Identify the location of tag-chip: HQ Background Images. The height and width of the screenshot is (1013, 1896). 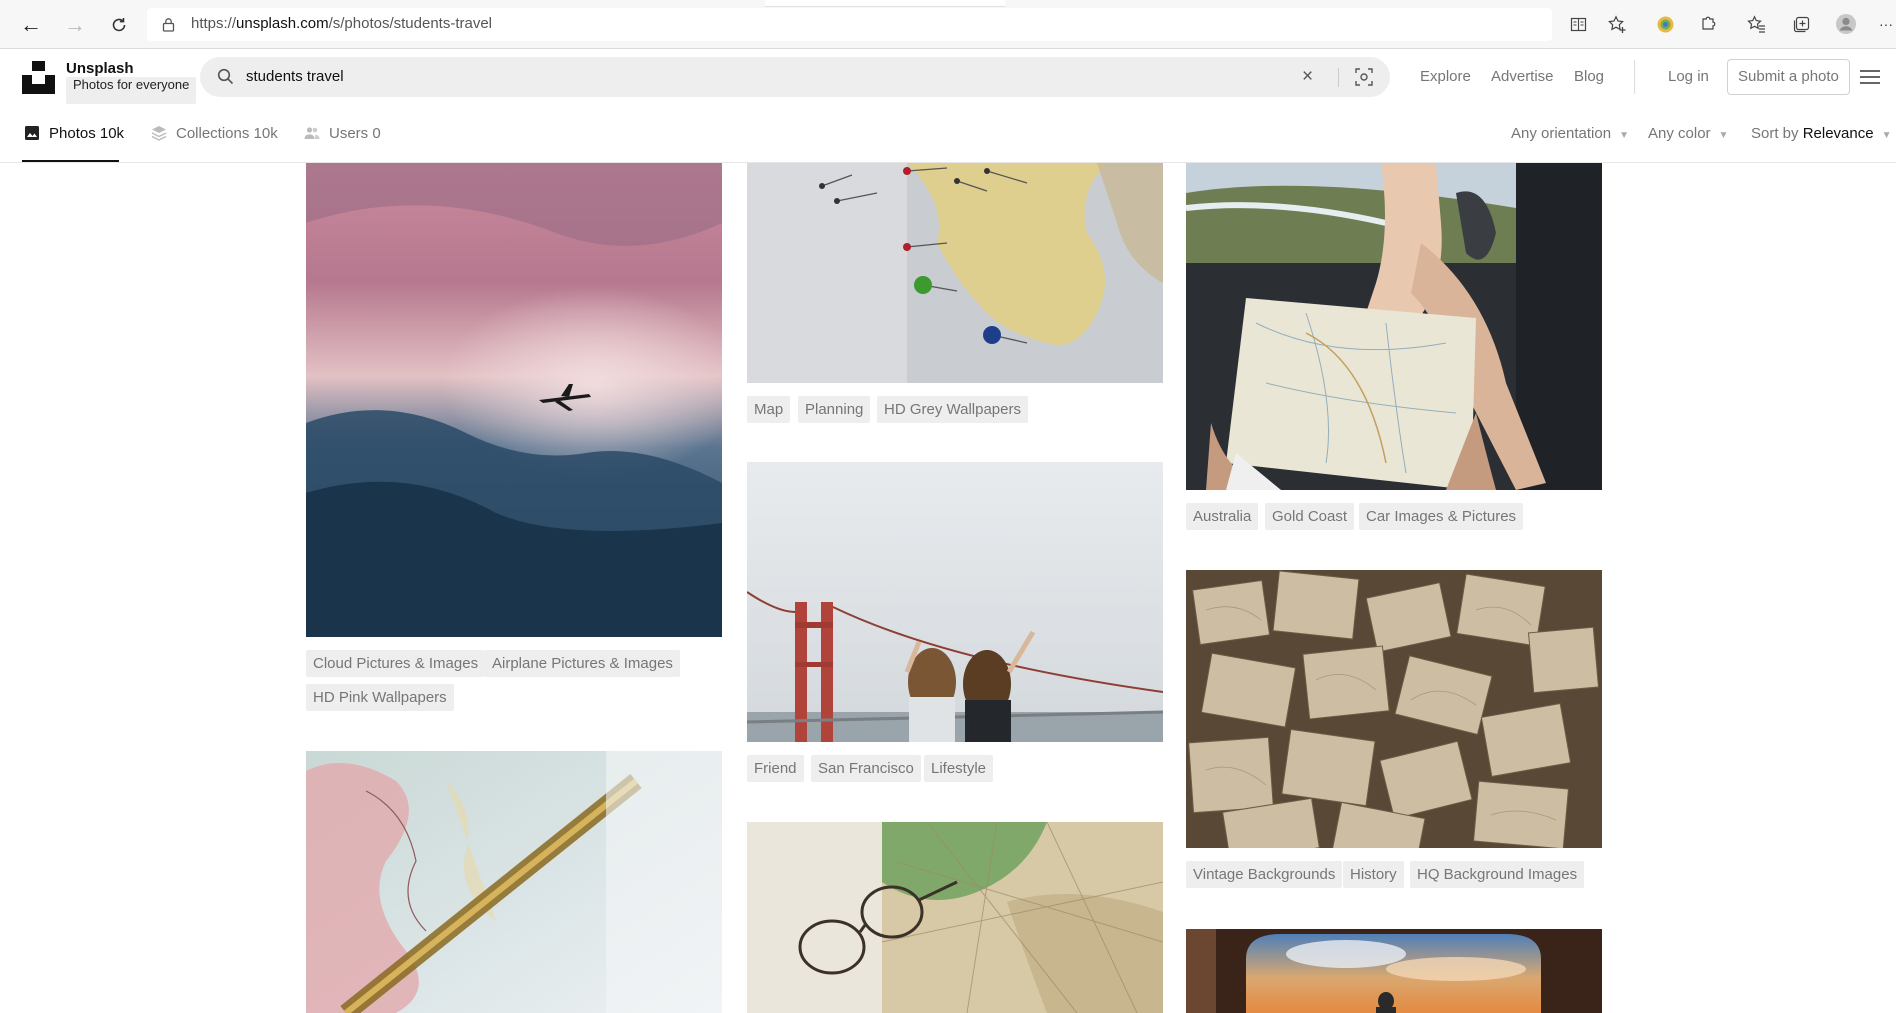
(1497, 874).